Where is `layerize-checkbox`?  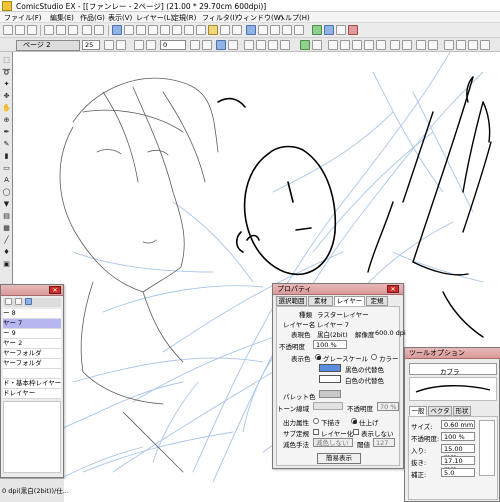 layerize-checkbox is located at coordinates (316, 432).